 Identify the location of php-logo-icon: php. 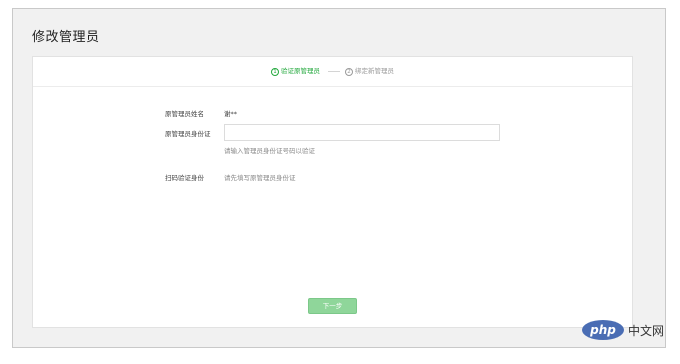
(603, 330).